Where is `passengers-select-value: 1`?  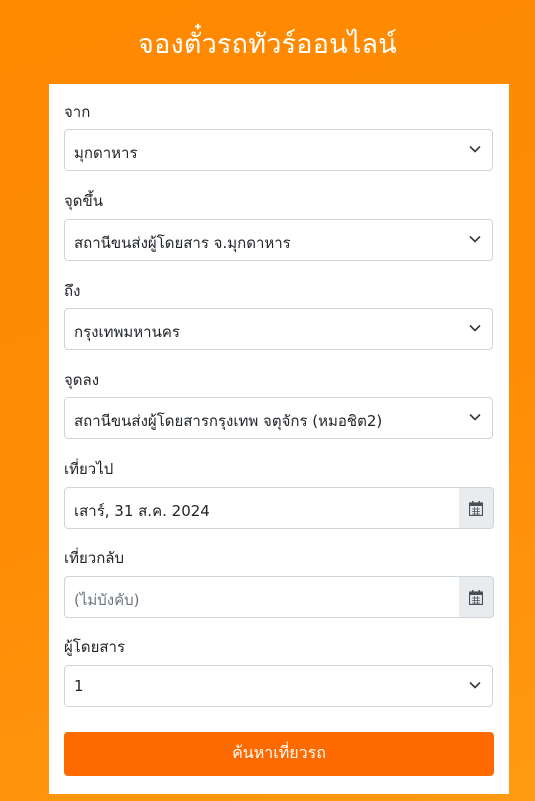 passengers-select-value: 1 is located at coordinates (79, 686).